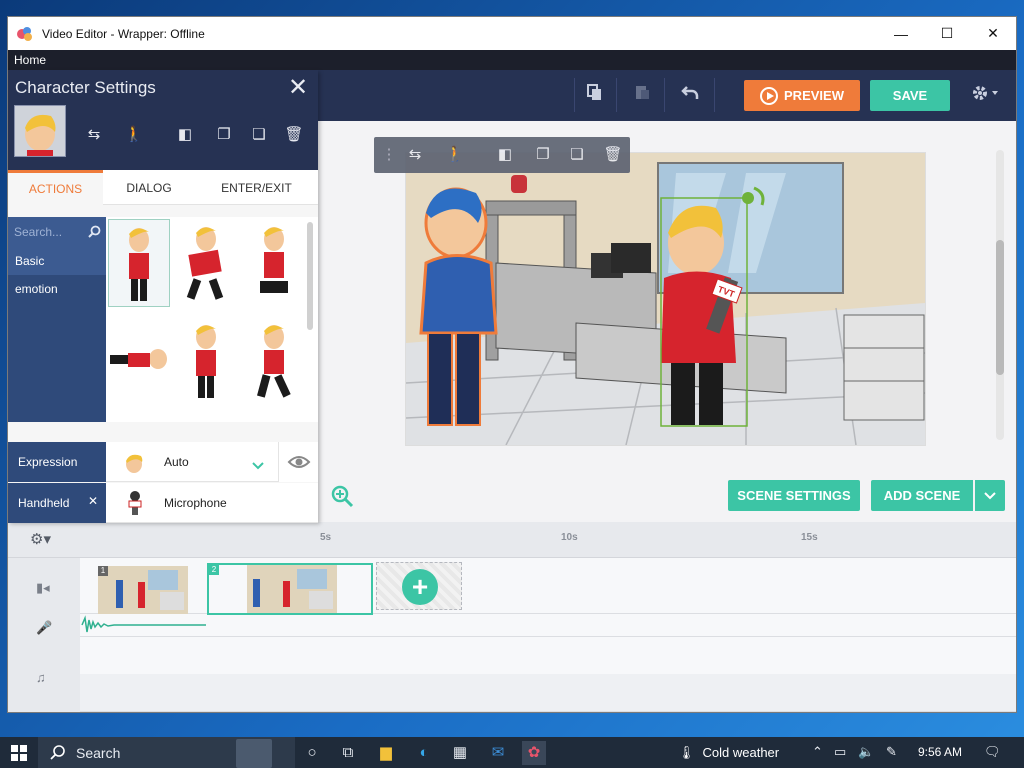 The width and height of the screenshot is (1024, 768). I want to click on cortana-icon: ○, so click(312, 753).